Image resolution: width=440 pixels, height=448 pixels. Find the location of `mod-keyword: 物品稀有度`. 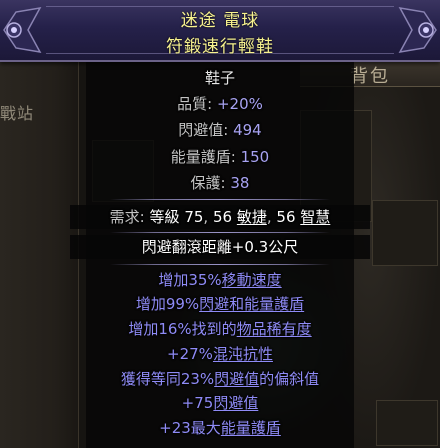

mod-keyword: 物品稀有度 is located at coordinates (274, 329).